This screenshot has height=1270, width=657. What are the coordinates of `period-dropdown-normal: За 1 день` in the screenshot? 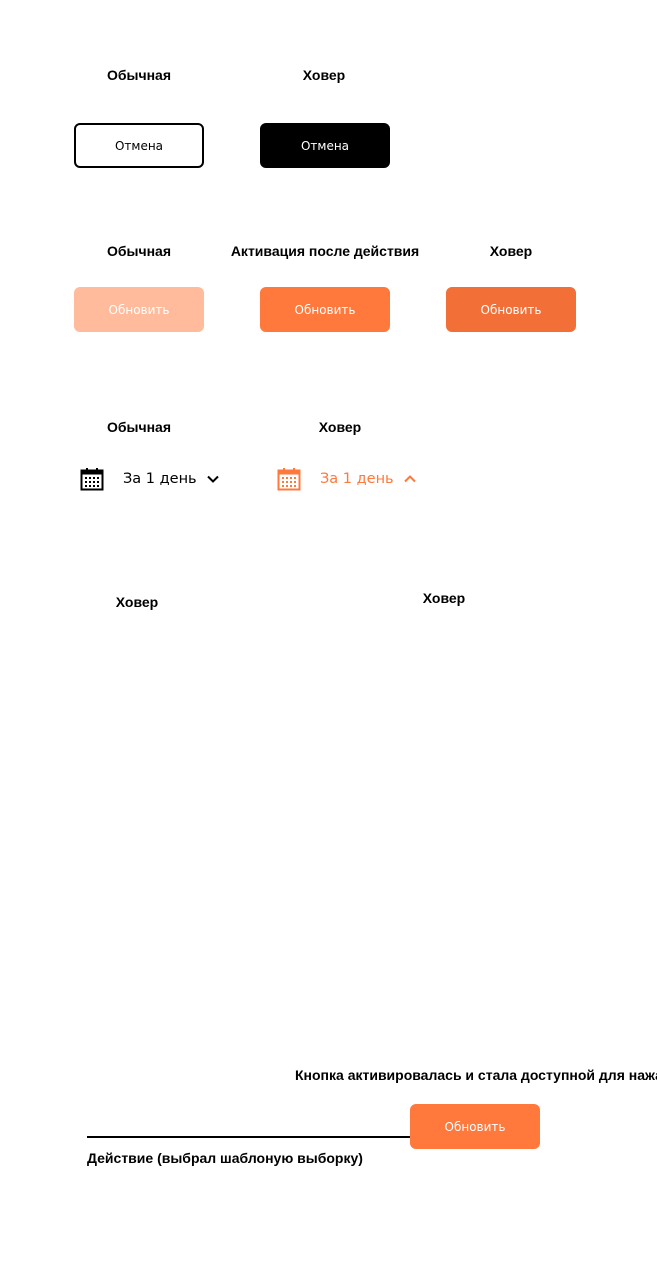 It's located at (150, 479).